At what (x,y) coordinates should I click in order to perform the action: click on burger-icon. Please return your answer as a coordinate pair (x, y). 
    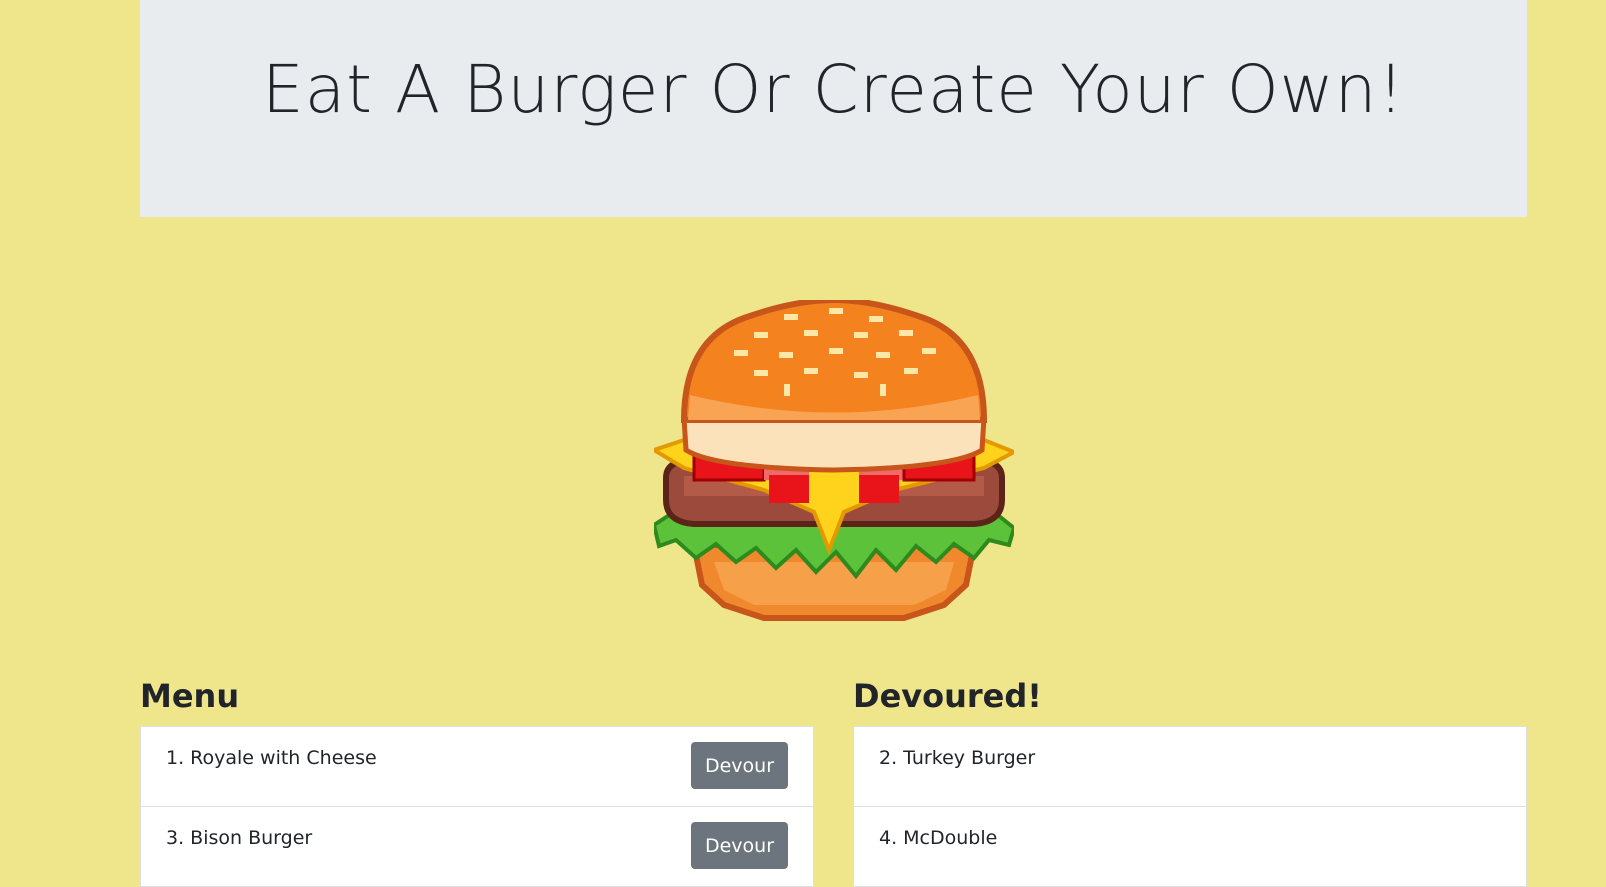
    Looking at the image, I should click on (834, 460).